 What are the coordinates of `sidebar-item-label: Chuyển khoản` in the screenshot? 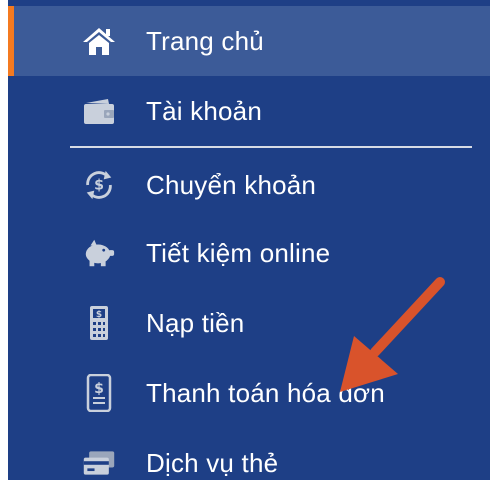 It's located at (231, 184).